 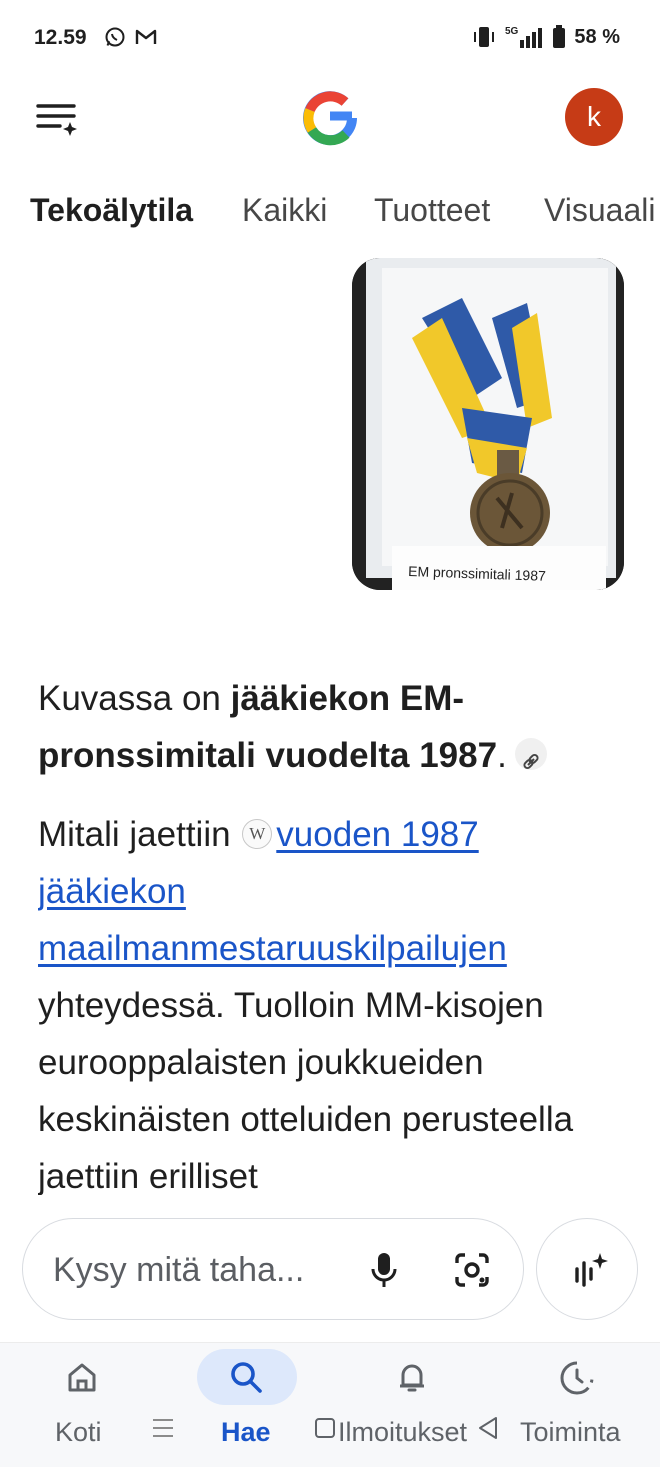 What do you see at coordinates (403, 1432) in the screenshot?
I see `nav-notifications-label: Ilmoitukset` at bounding box center [403, 1432].